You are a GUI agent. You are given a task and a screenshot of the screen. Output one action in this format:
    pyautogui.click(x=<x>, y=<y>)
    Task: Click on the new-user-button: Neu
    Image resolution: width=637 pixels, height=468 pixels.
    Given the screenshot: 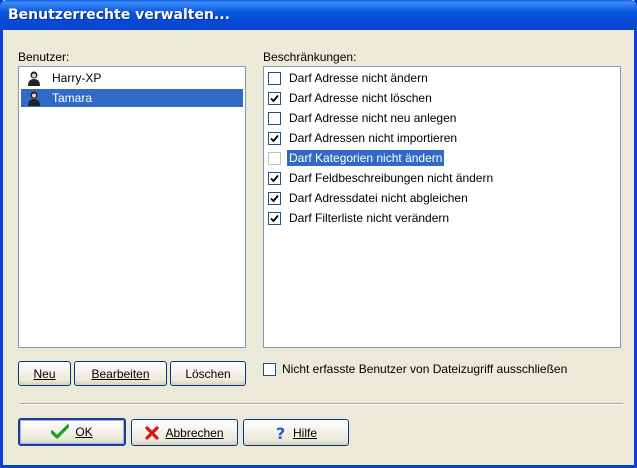 What is the action you would take?
    pyautogui.click(x=44, y=373)
    